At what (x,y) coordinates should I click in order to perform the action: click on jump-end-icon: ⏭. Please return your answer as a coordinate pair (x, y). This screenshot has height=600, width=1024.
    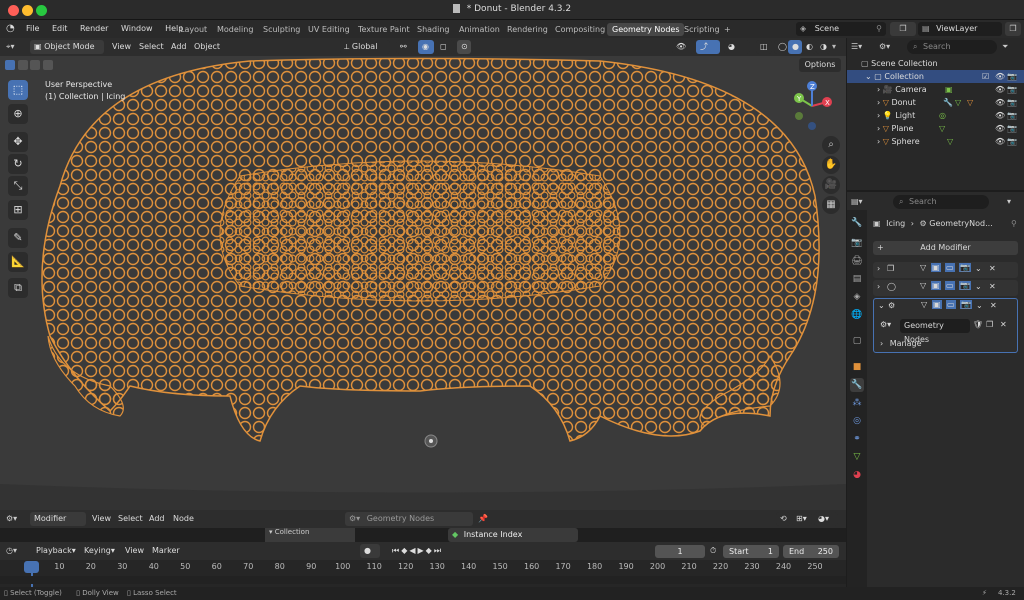
    Looking at the image, I should click on (438, 550).